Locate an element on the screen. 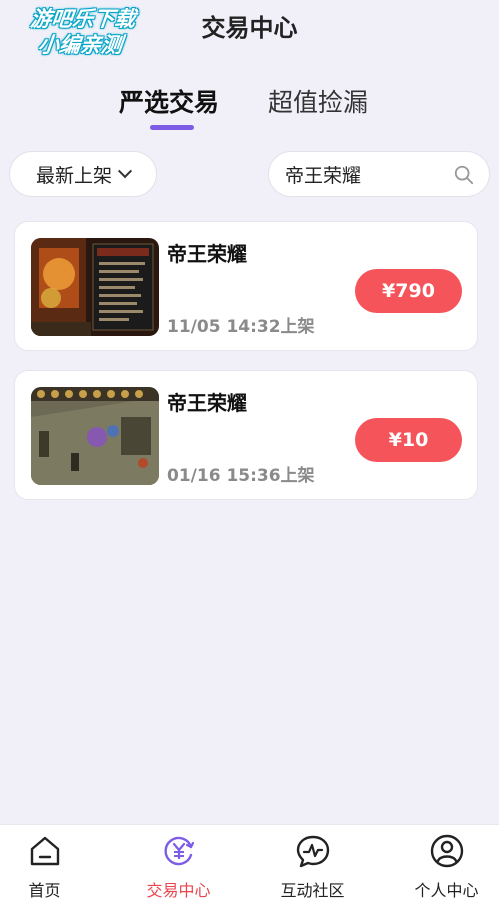  tab-curated-trade: 严选交易 is located at coordinates (169, 103).